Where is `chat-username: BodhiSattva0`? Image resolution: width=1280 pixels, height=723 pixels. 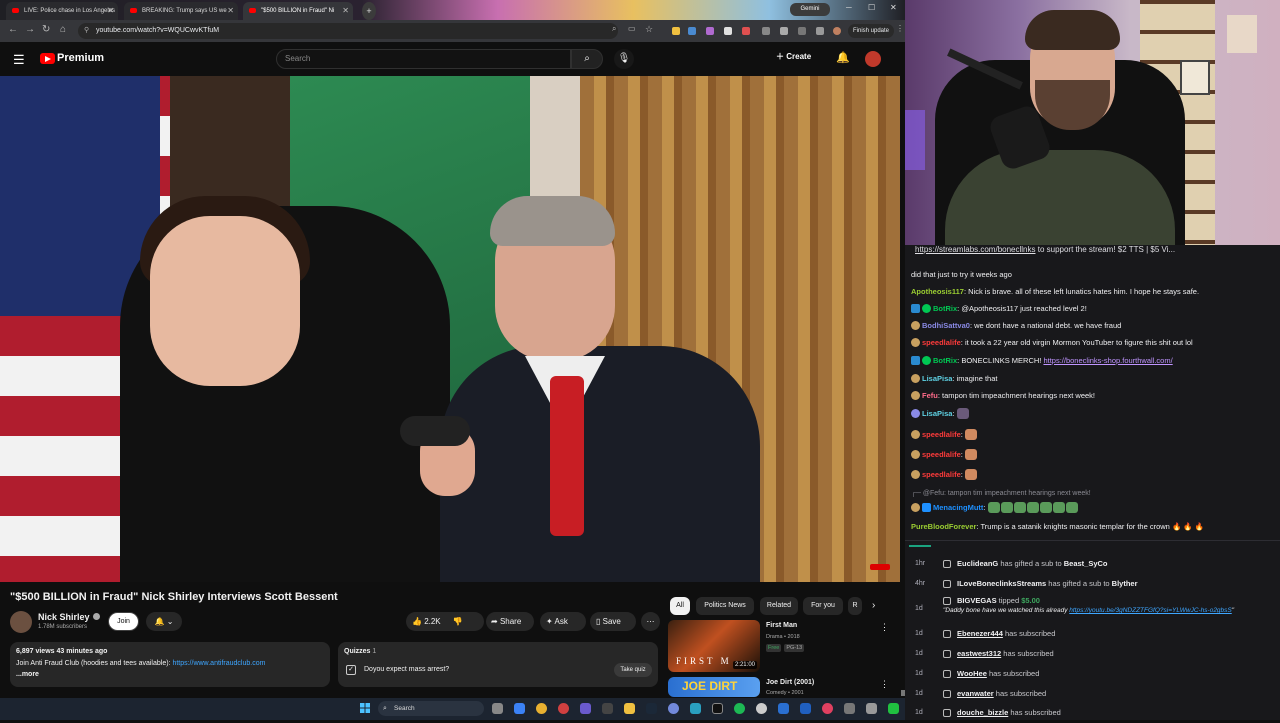 chat-username: BodhiSattva0 is located at coordinates (946, 325).